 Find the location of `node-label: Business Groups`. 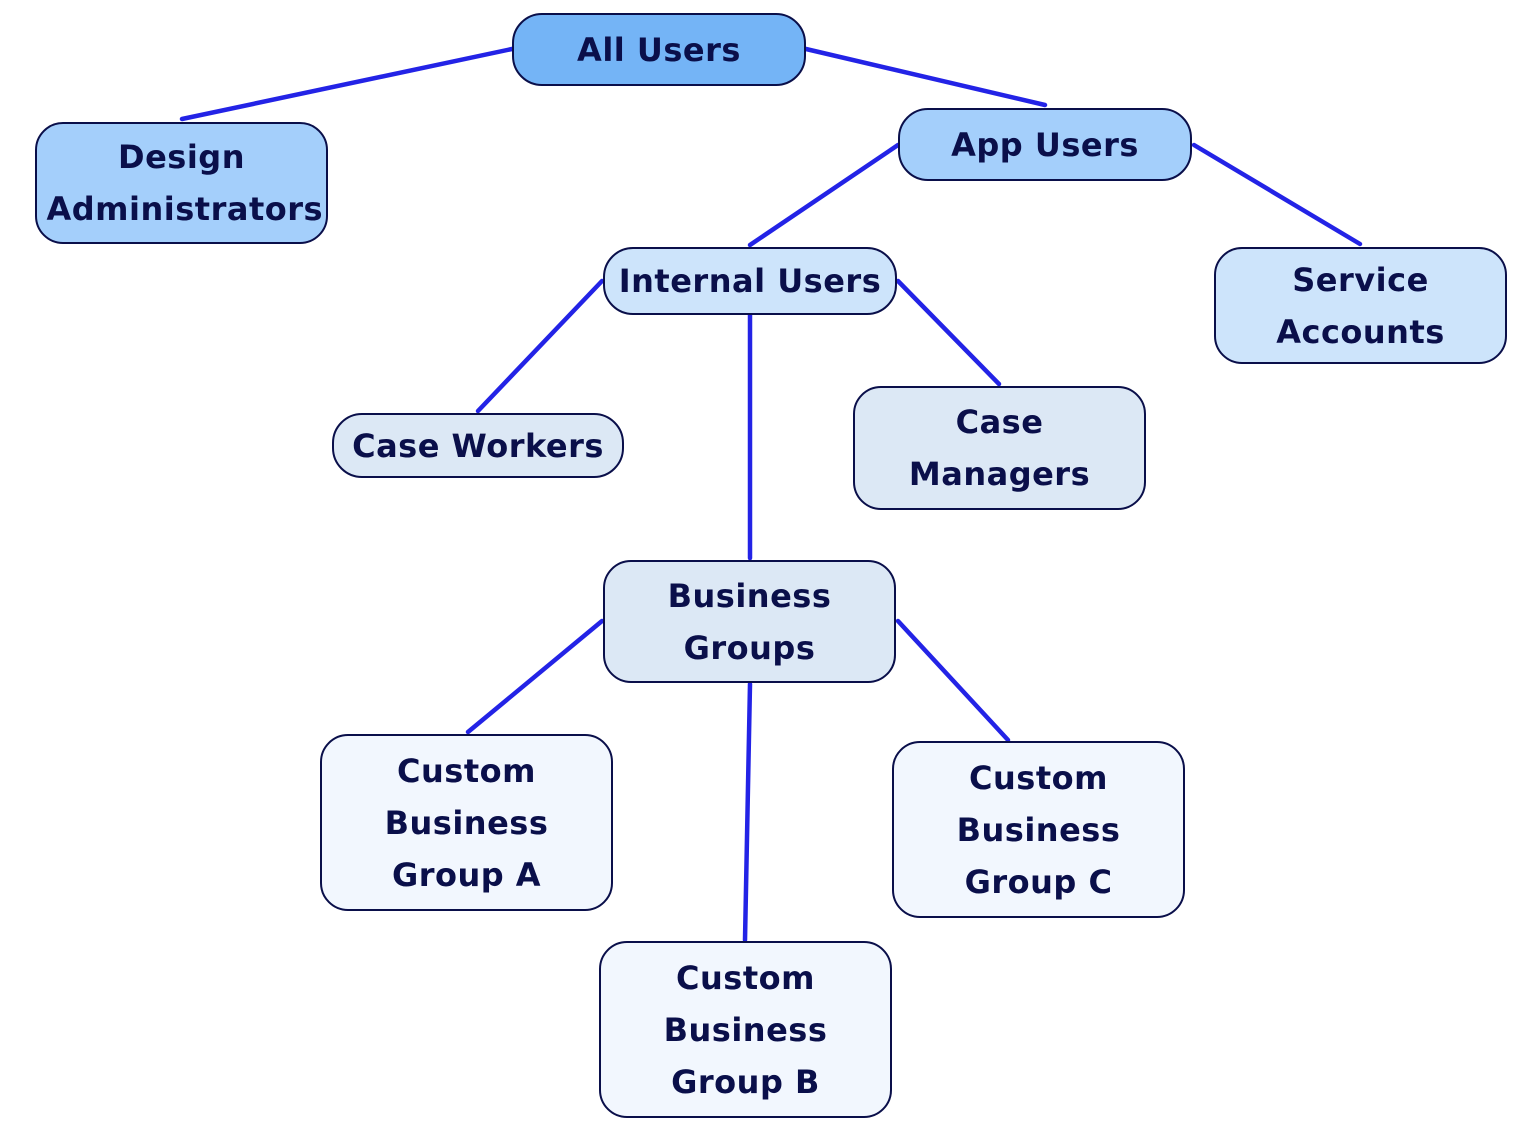

node-label: Business Groups is located at coordinates (749, 621).